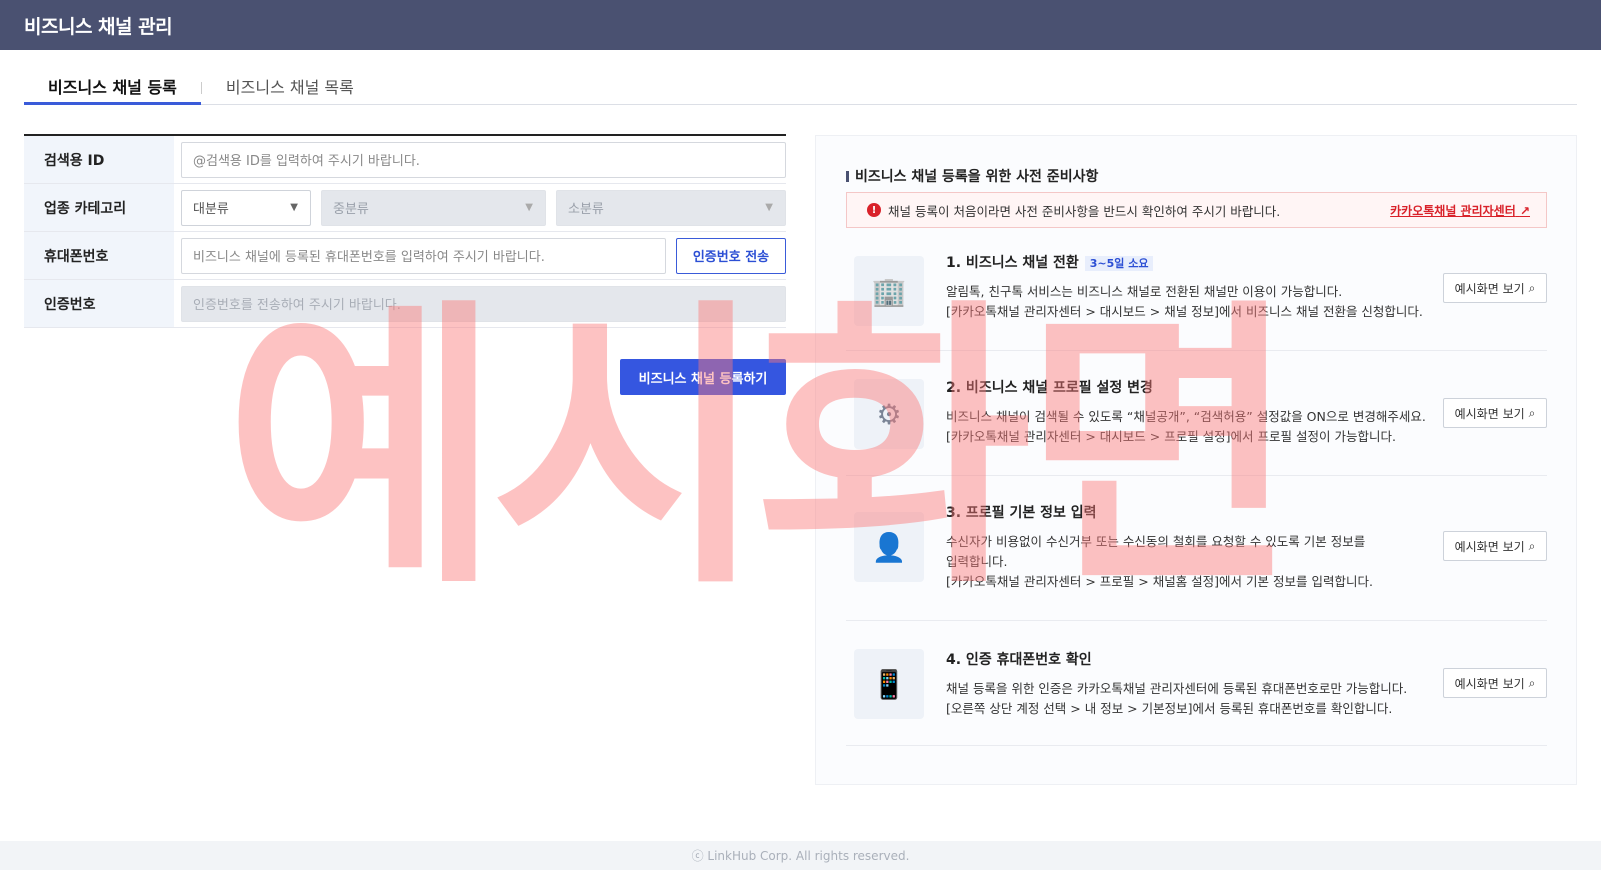 This screenshot has width=1601, height=870. I want to click on category-label: 업종 카테고리, so click(99, 207).